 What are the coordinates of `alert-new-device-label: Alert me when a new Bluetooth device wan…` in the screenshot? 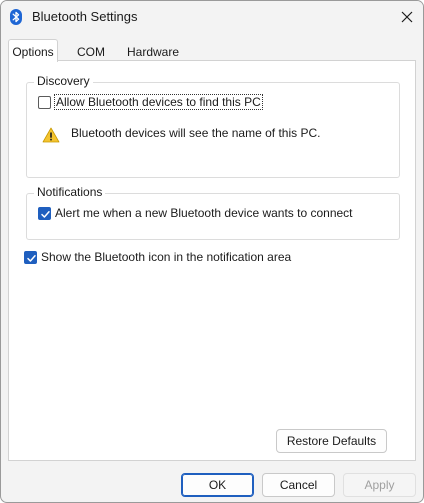 It's located at (204, 213).